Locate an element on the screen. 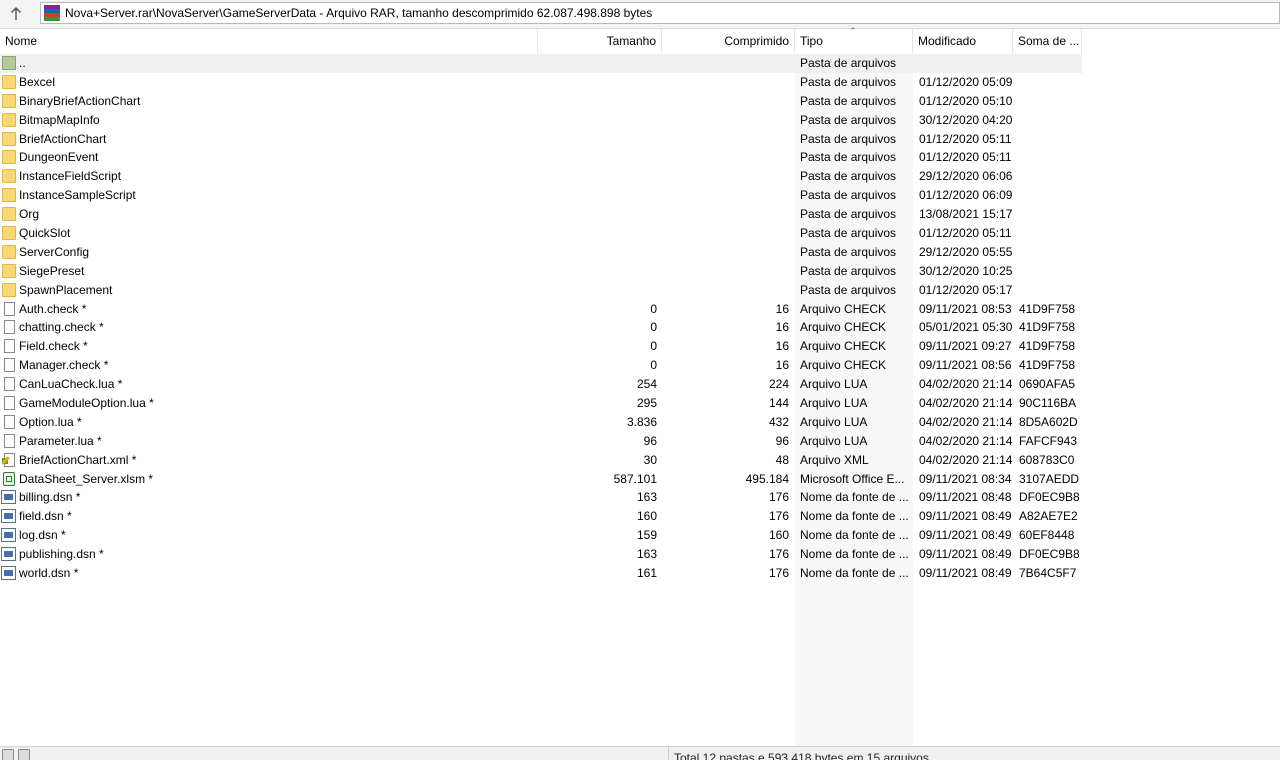 This screenshot has width=1280, height=760. file-size: 295 is located at coordinates (646, 403).